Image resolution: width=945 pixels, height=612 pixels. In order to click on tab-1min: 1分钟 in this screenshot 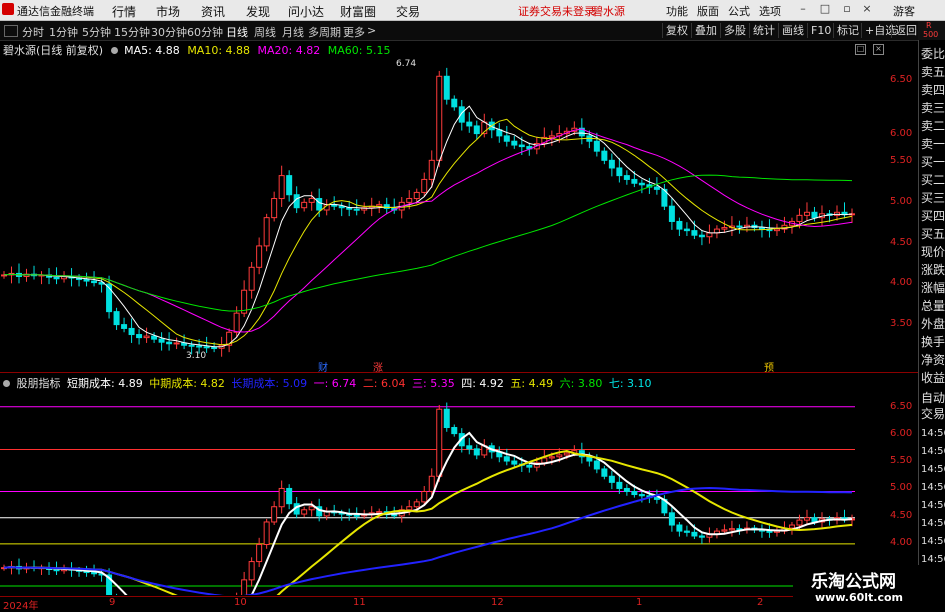, I will do `click(63, 32)`.